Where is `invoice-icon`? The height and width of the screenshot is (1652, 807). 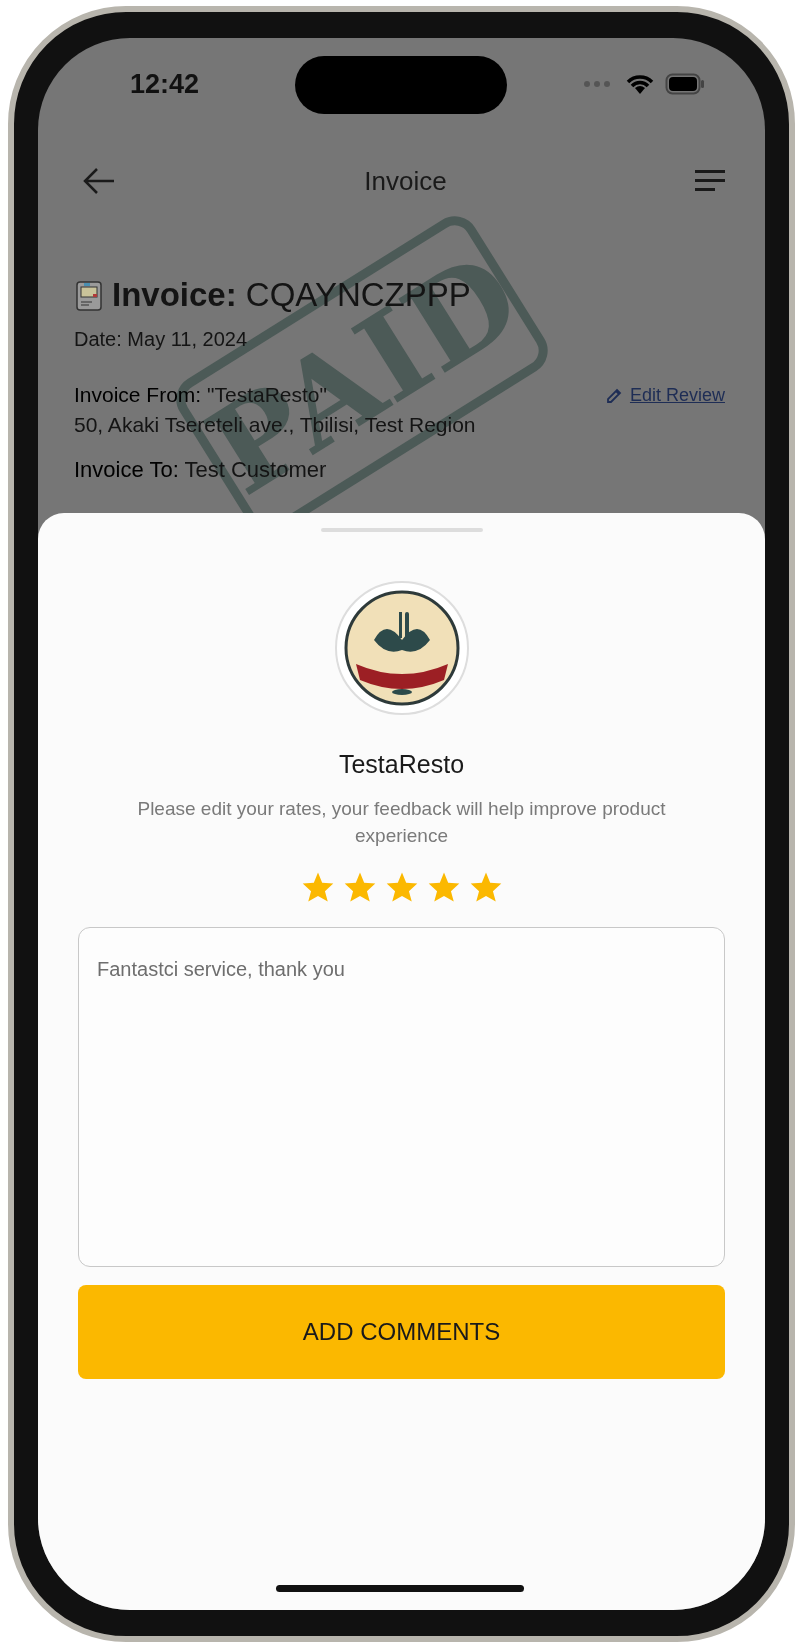 invoice-icon is located at coordinates (89, 295).